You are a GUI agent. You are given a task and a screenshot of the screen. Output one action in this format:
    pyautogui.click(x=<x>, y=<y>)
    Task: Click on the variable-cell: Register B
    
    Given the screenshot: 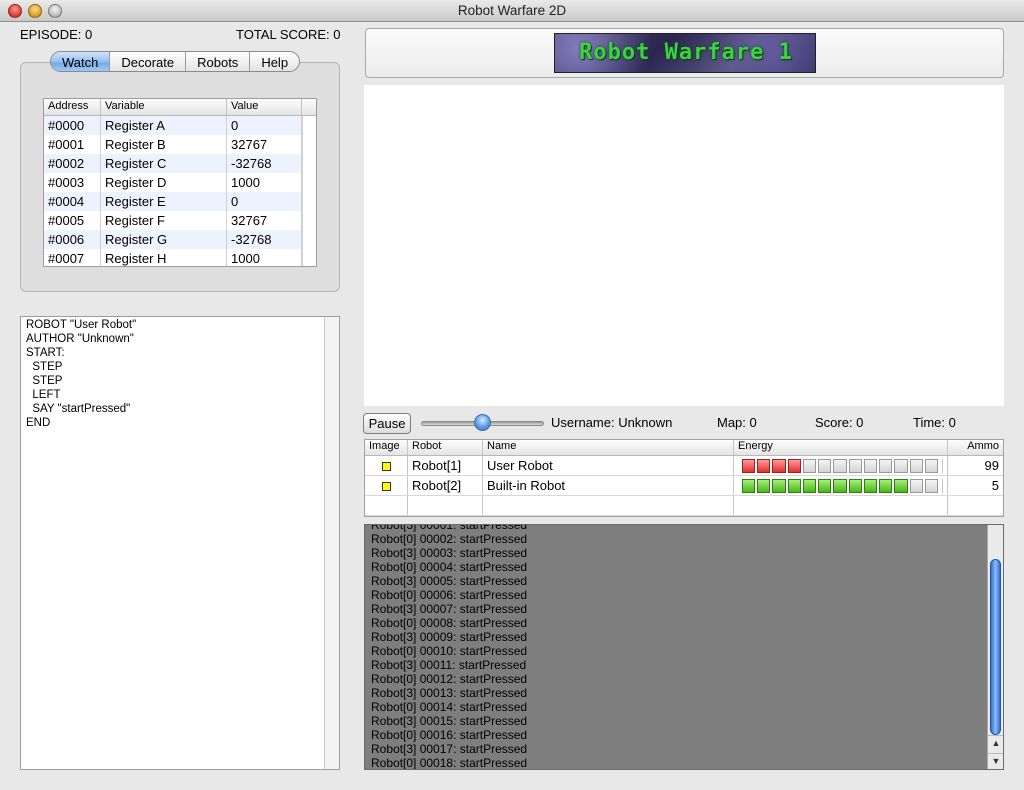 What is the action you would take?
    pyautogui.click(x=164, y=144)
    